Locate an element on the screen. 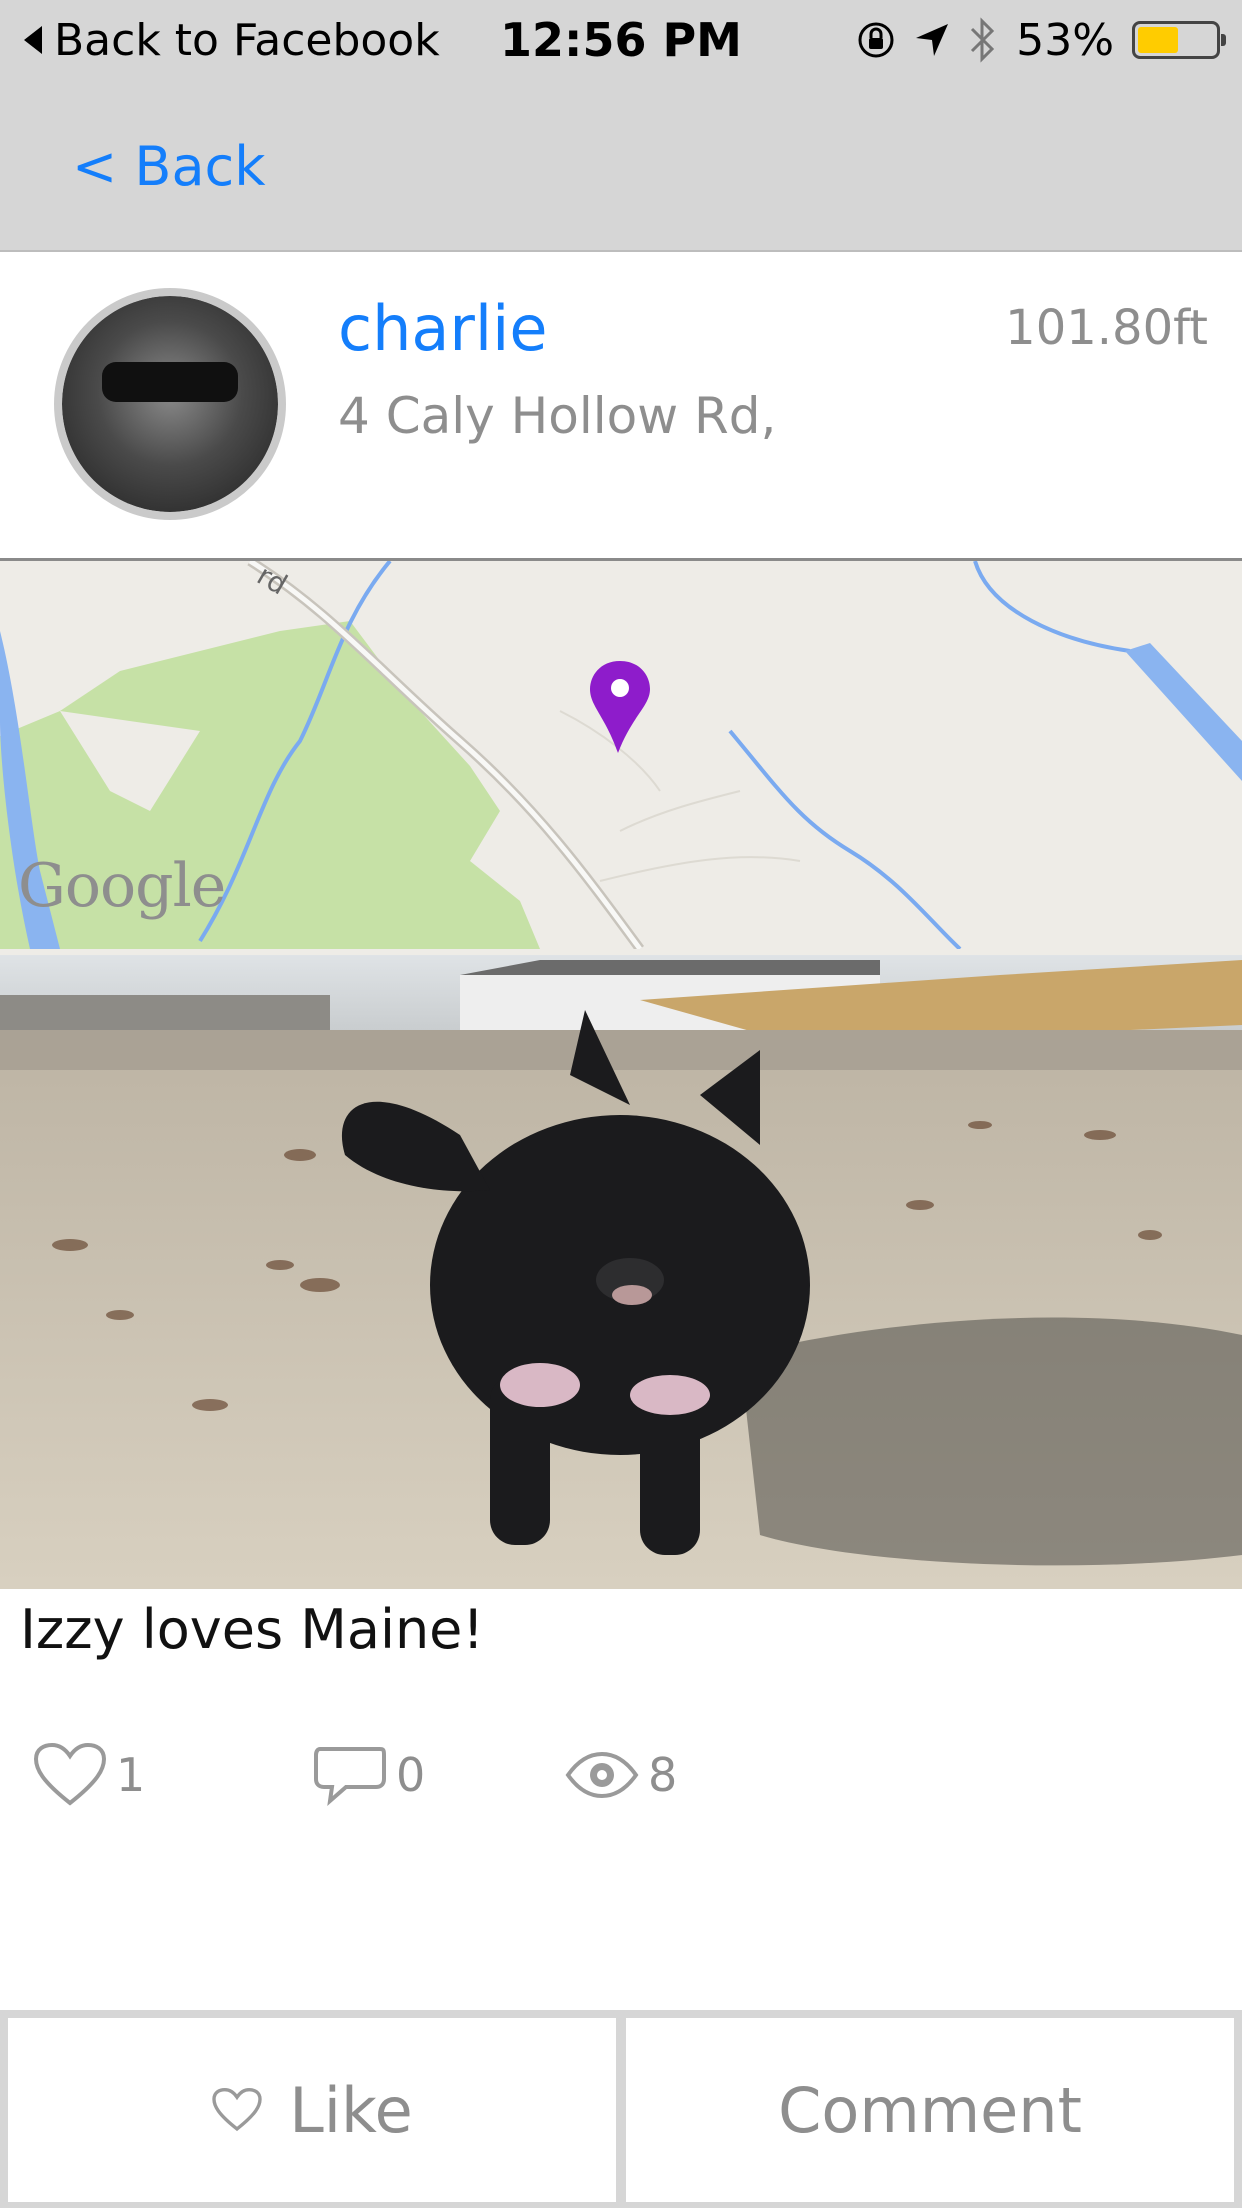 The height and width of the screenshot is (2208, 1242). status-indicators: 53% is located at coordinates (1041, 40).